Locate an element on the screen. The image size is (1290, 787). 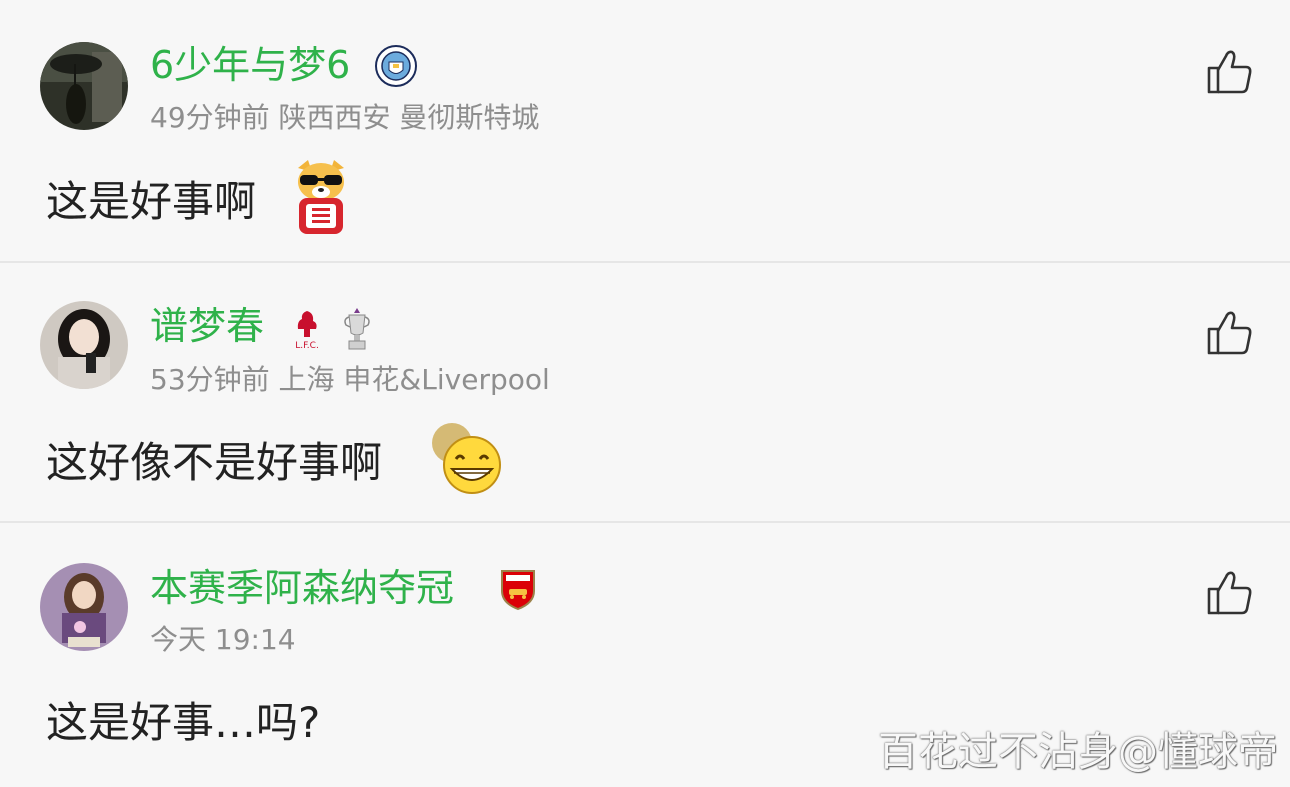
dog-sunglasses-sticker is located at coordinates (321, 197).